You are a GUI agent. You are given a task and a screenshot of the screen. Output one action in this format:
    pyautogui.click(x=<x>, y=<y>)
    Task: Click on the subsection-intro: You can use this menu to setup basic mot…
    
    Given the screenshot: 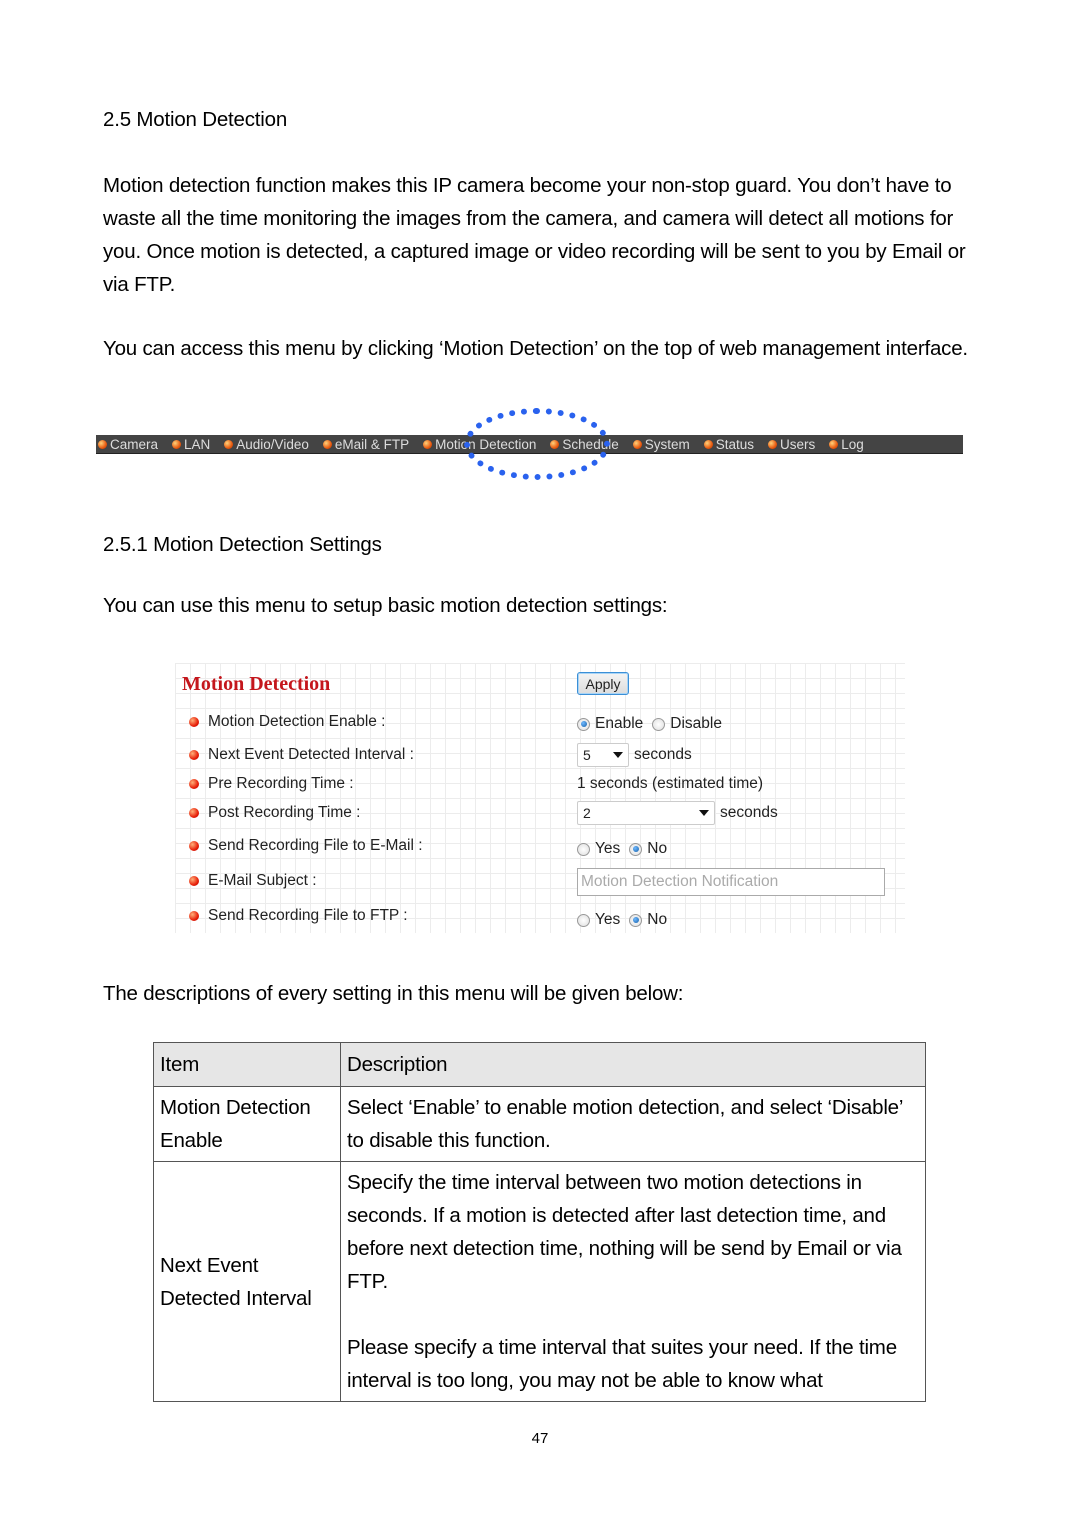 What is the action you would take?
    pyautogui.click(x=385, y=605)
    